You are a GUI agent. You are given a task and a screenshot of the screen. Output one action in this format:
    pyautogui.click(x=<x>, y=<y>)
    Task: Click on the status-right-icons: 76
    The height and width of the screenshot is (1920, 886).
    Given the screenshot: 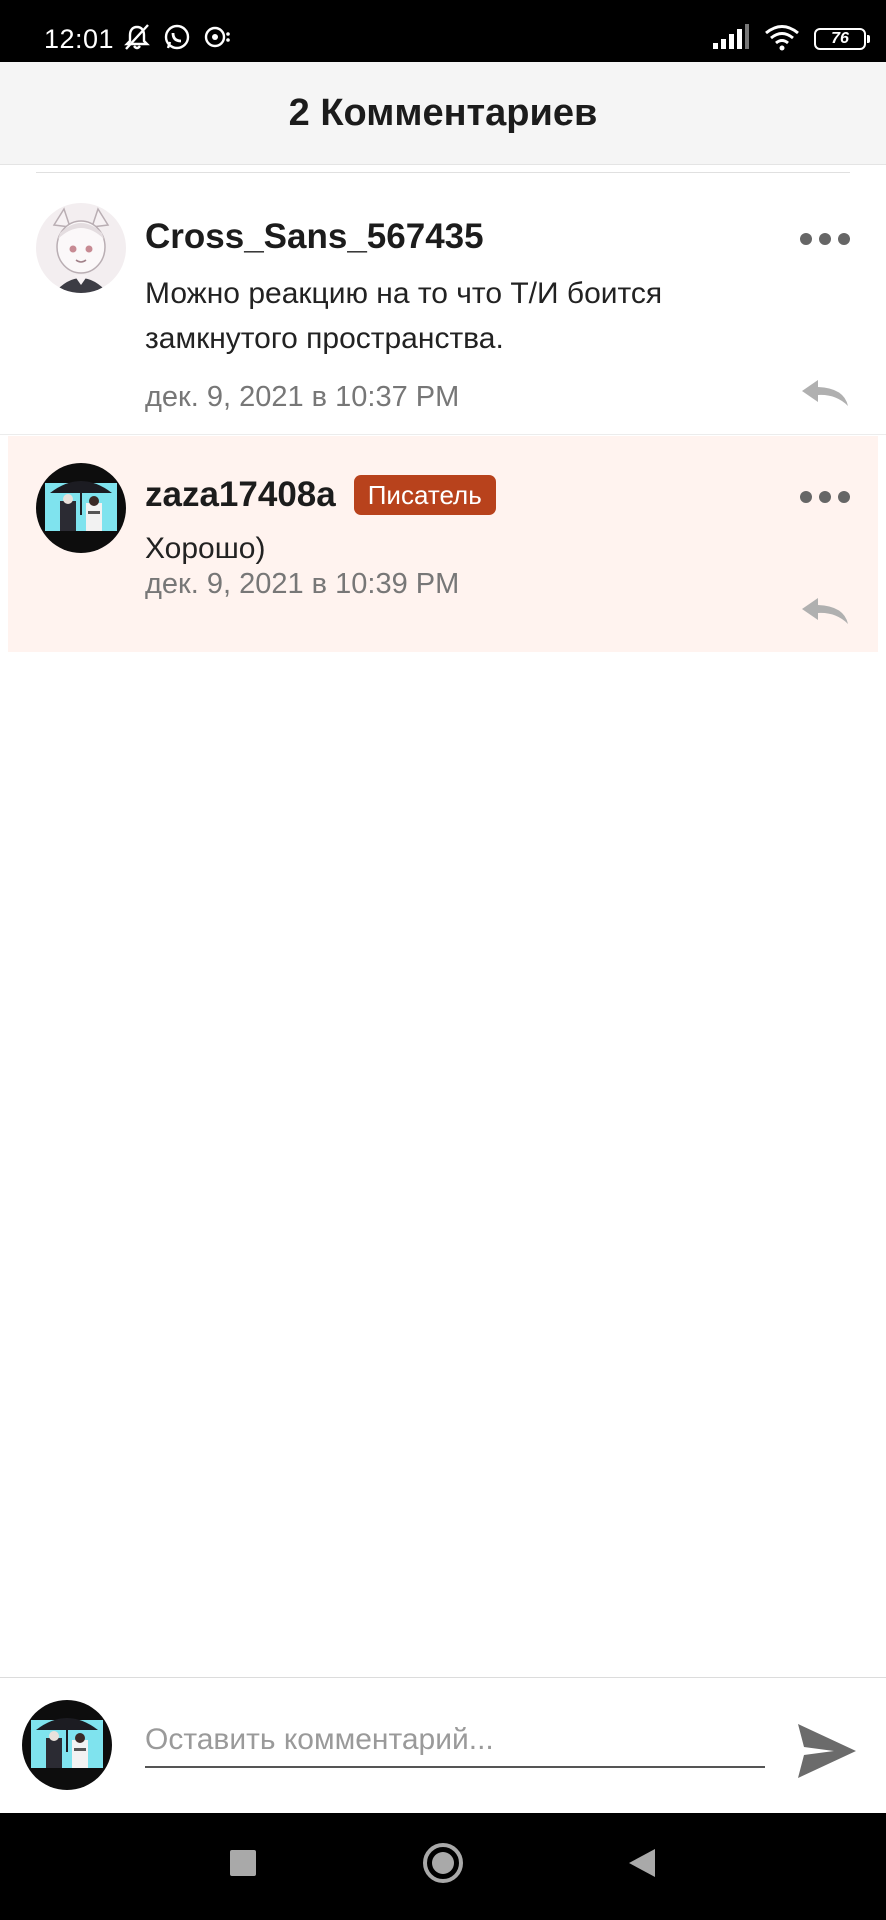 What is the action you would take?
    pyautogui.click(x=791, y=39)
    